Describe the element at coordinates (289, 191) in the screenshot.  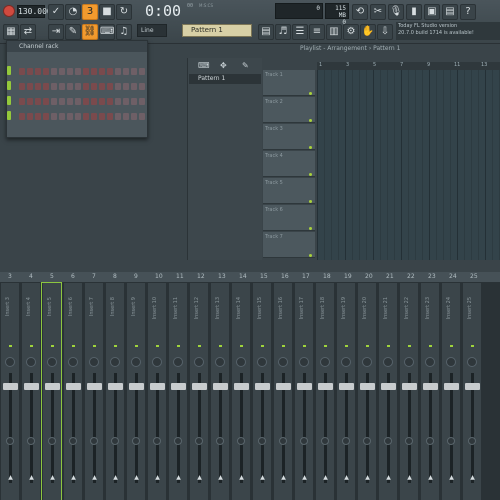
I see `track-header: Track 5` at that location.